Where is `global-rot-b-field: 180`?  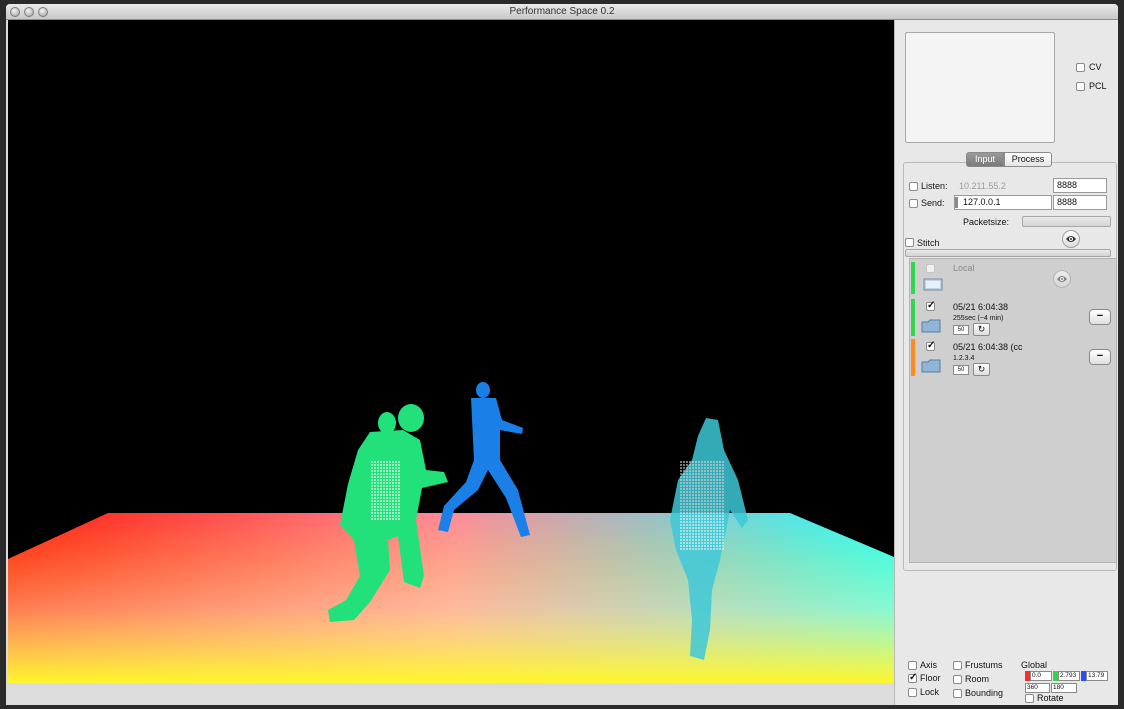
global-rot-b-field: 180 is located at coordinates (1064, 688).